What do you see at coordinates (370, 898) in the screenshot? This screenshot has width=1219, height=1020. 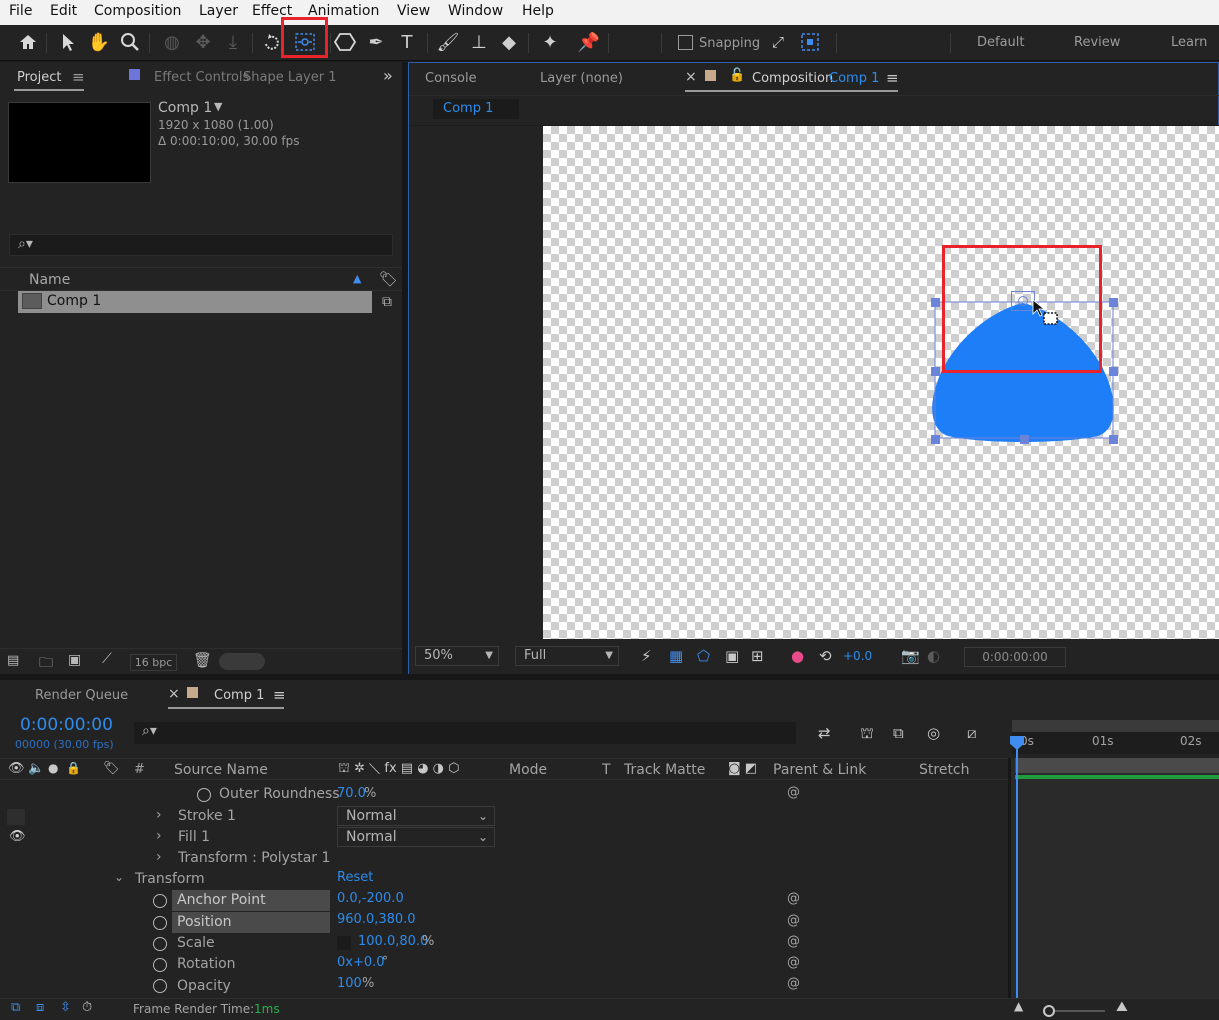 I see `value-anchor-point: 0.0,-200.0` at bounding box center [370, 898].